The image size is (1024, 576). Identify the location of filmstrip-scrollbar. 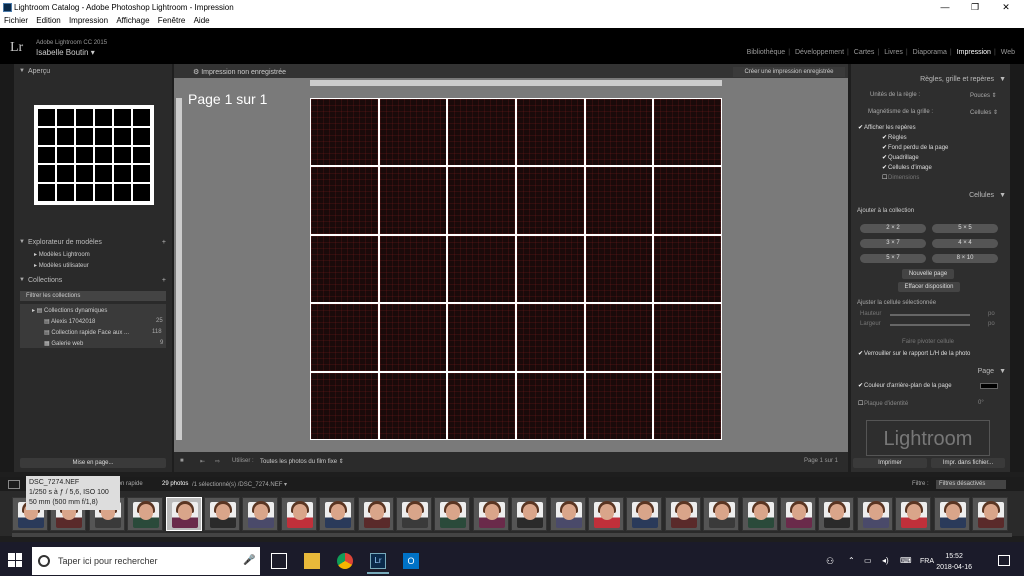
(512, 535).